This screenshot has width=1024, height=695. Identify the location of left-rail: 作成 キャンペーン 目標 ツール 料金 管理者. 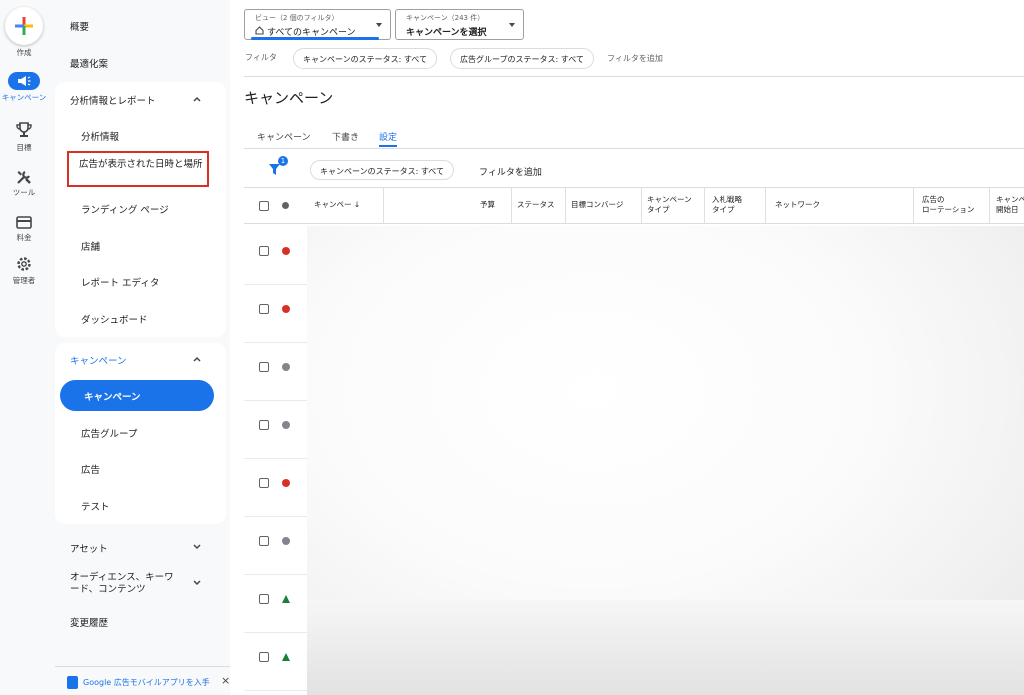
(24, 347).